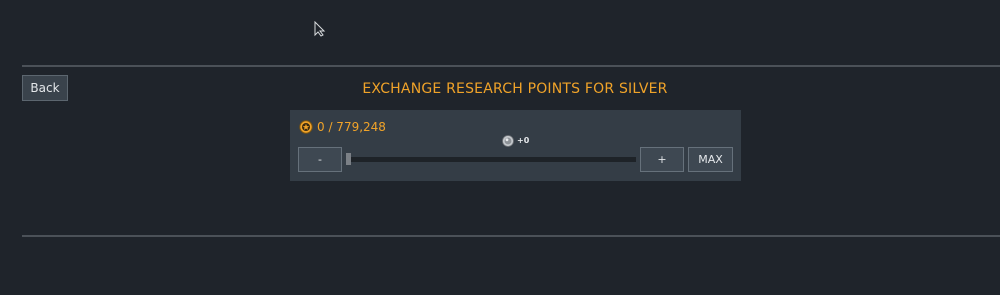 This screenshot has width=1000, height=295. What do you see at coordinates (491, 159) in the screenshot?
I see `amount-slider-track` at bounding box center [491, 159].